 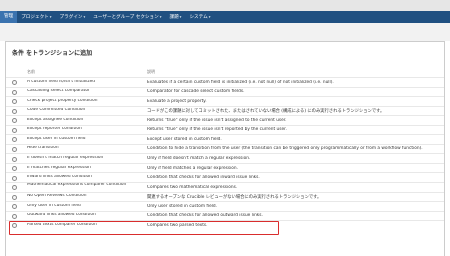 I want to click on condition-name: If matches regular expression, so click(x=59, y=167).